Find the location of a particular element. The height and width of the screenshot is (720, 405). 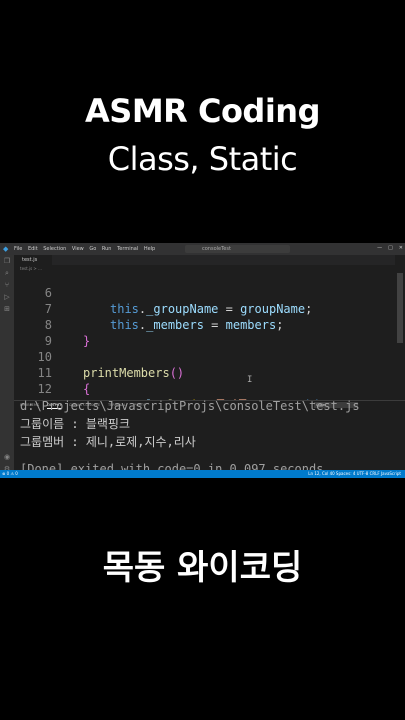

search-icon: ⌕ is located at coordinates (7, 273).